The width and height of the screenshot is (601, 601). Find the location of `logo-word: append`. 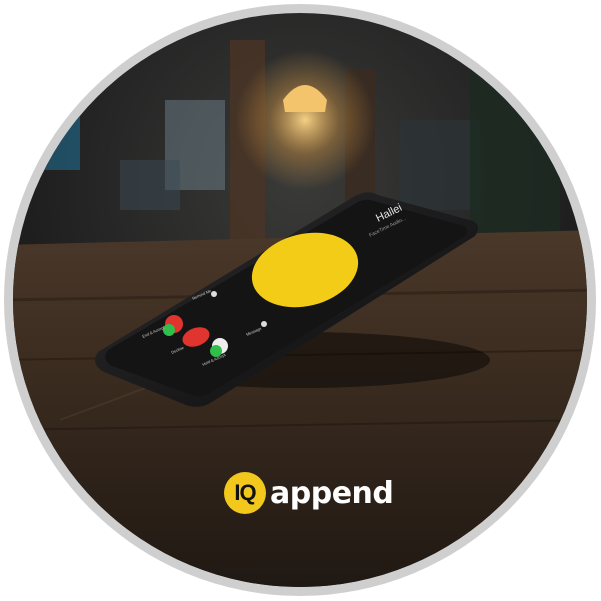

logo-word: append is located at coordinates (332, 493).